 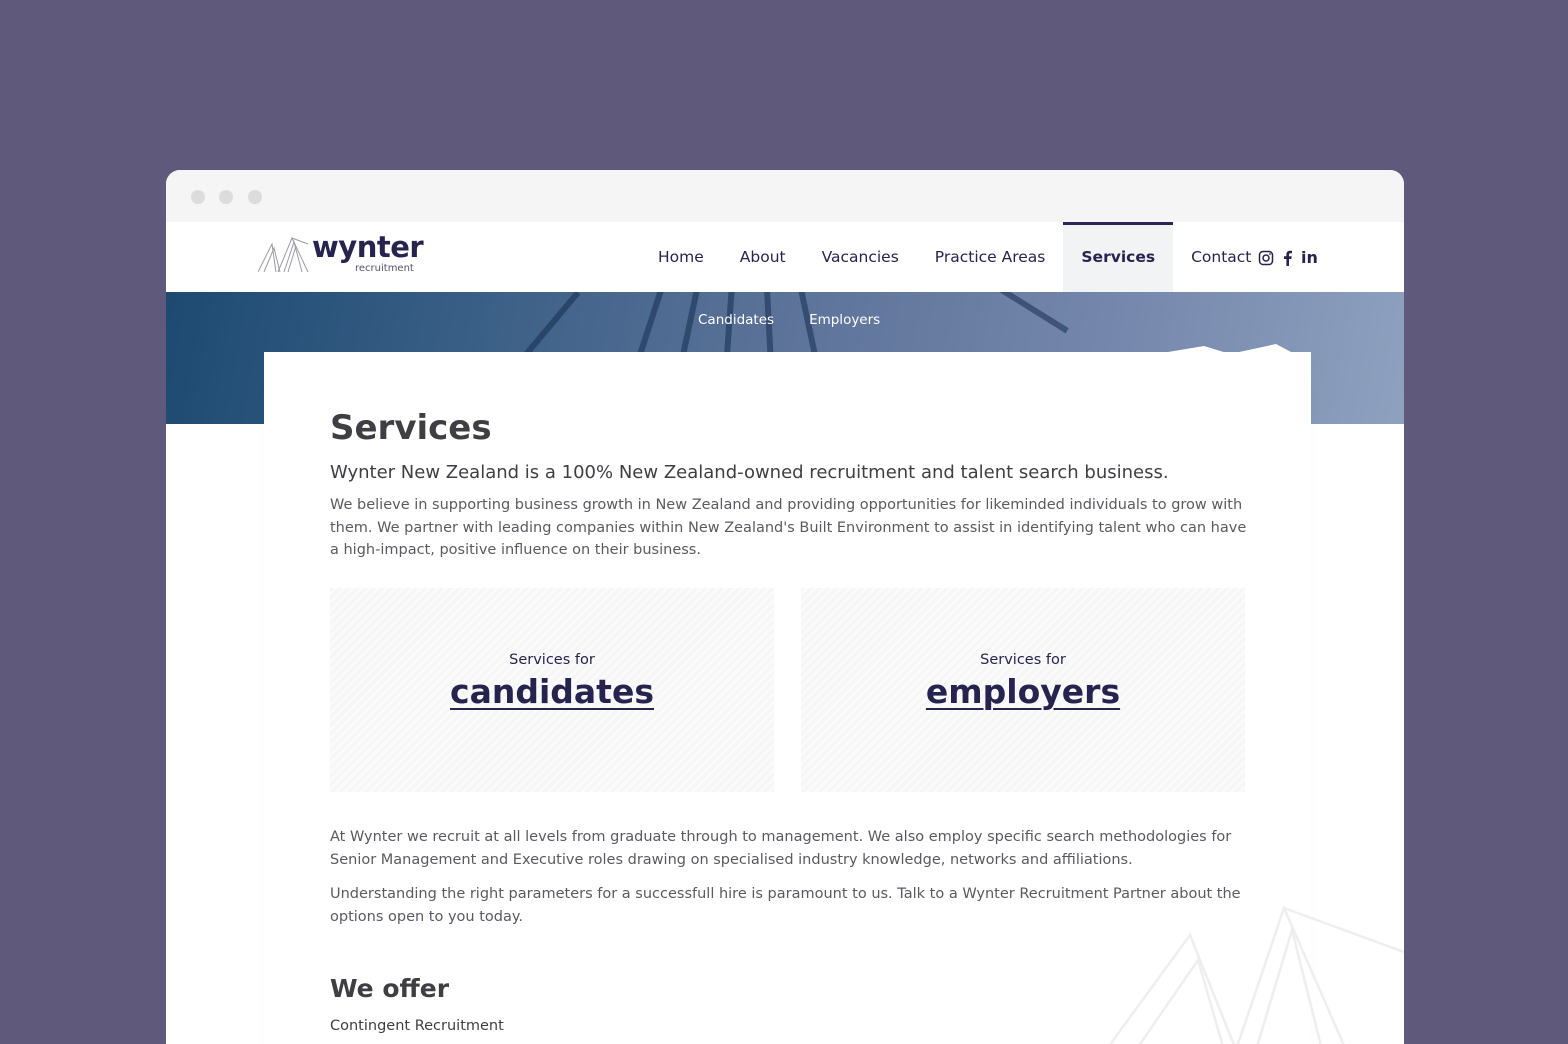 I want to click on candidates-service-card: Services for candidates, so click(x=552, y=690).